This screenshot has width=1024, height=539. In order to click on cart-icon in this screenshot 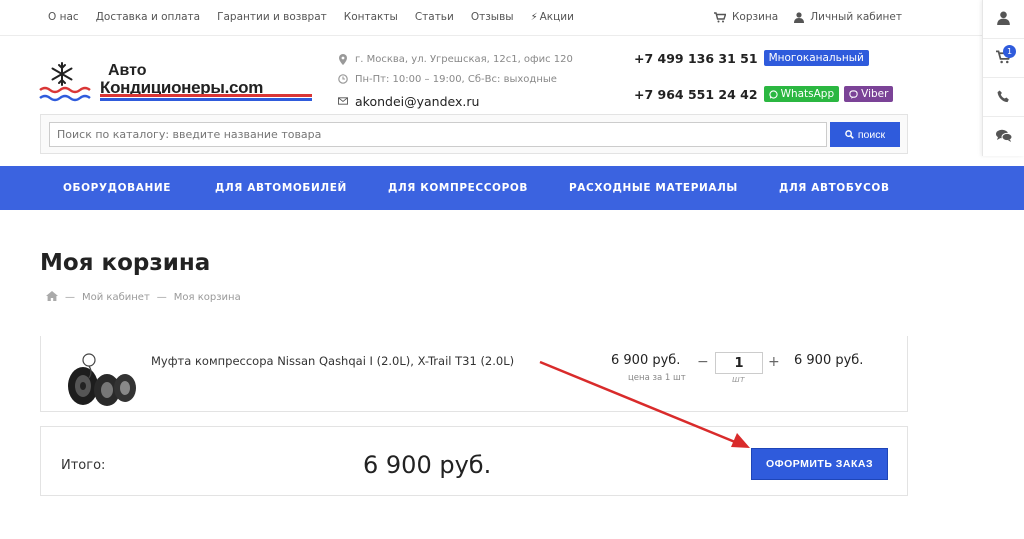, I will do `click(719, 17)`.